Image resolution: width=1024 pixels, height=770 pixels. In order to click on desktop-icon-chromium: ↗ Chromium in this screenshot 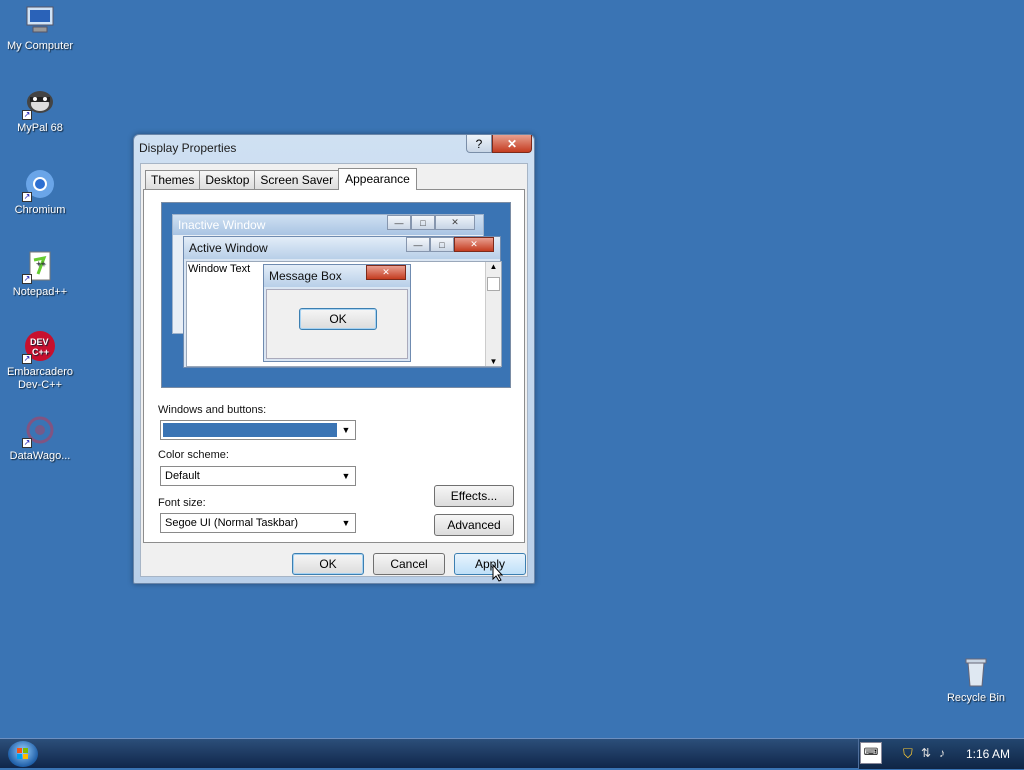, I will do `click(40, 192)`.